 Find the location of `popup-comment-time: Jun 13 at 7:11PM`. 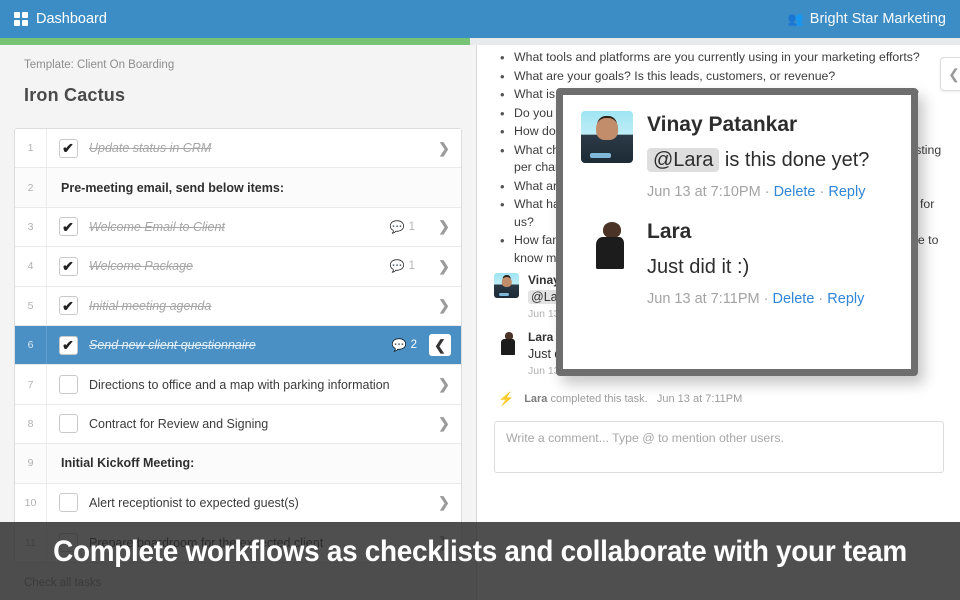

popup-comment-time: Jun 13 at 7:11PM is located at coordinates (703, 299).